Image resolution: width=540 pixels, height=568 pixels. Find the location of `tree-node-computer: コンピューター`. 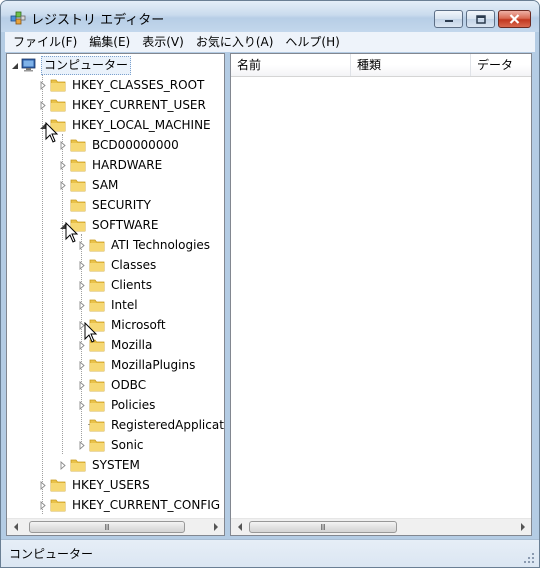

tree-node-computer: コンピューター is located at coordinates (71, 65).